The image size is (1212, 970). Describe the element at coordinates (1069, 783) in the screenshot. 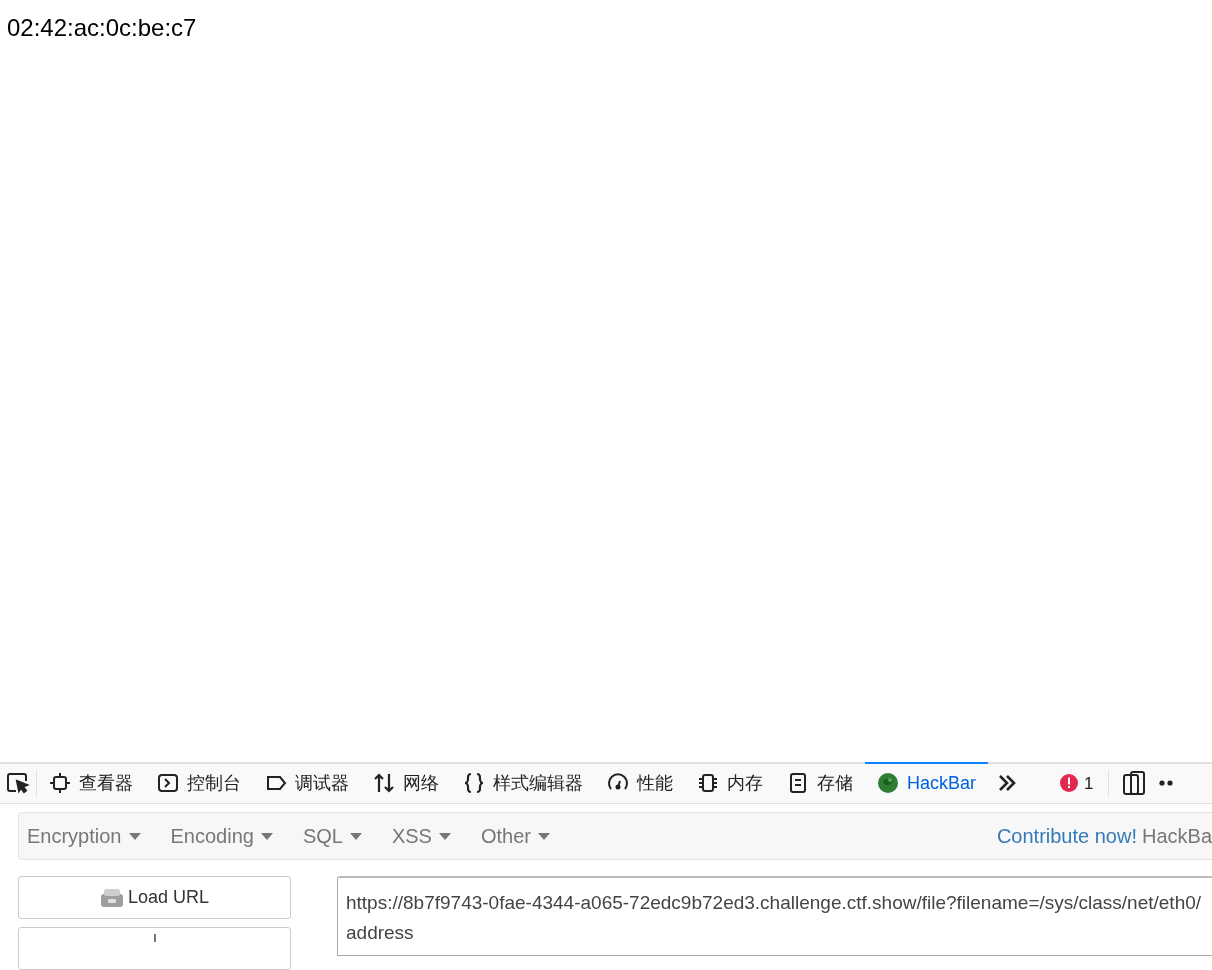

I see `error-icon` at that location.